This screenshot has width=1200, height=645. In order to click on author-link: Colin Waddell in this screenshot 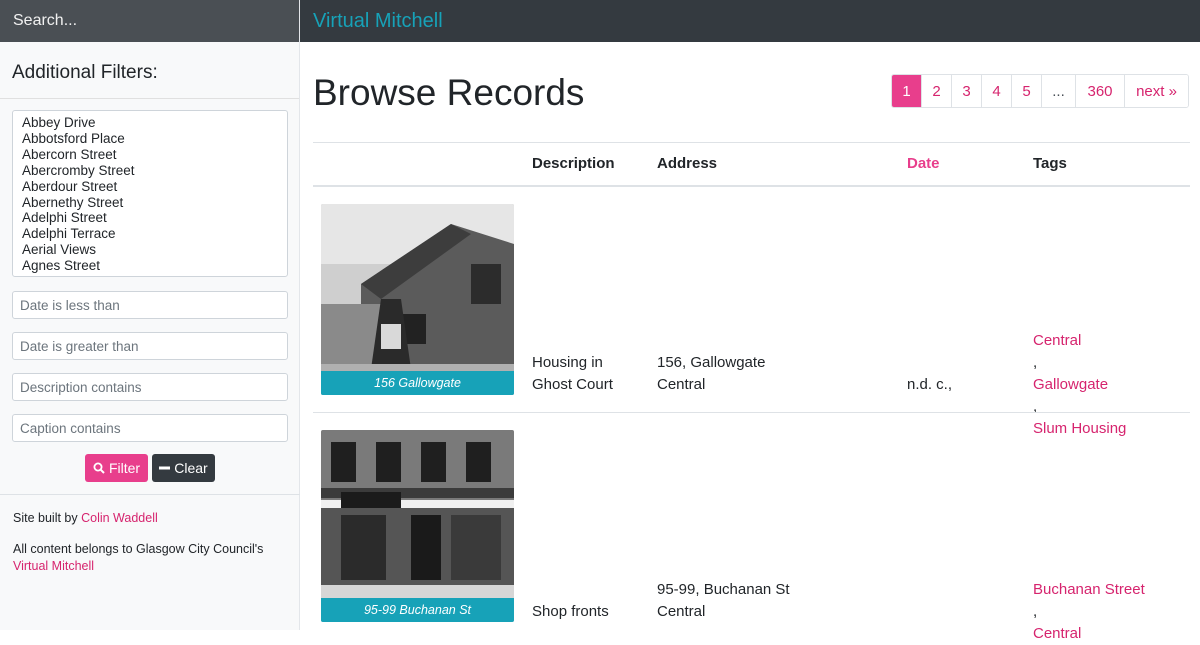, I will do `click(119, 518)`.